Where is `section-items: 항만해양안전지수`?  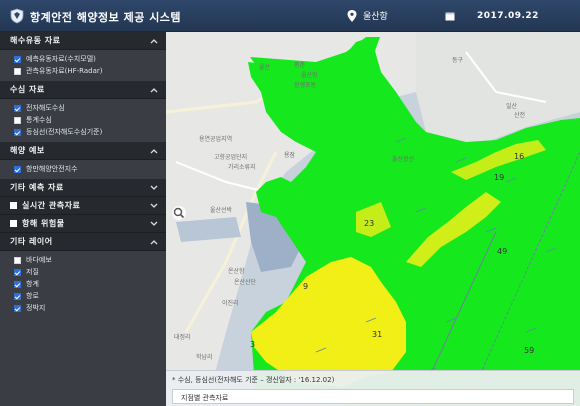
section-items: 항만해양안전지수 is located at coordinates (83, 169).